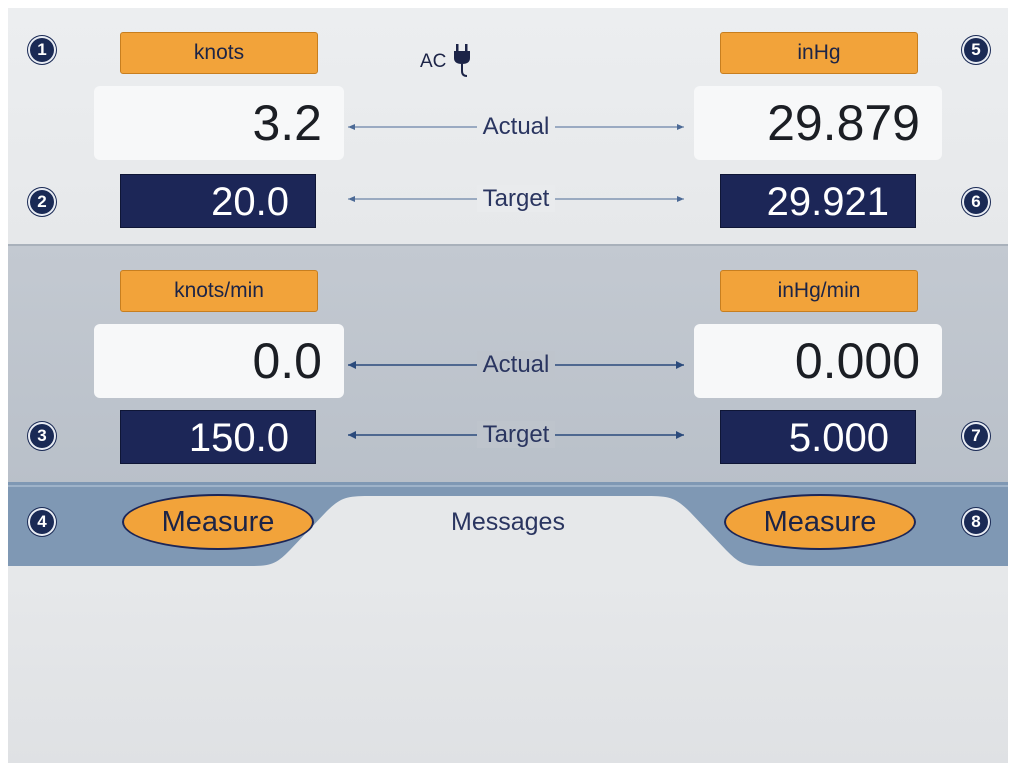  Describe the element at coordinates (219, 361) in the screenshot. I see `speed-rate-actual-display: 0.0` at that location.